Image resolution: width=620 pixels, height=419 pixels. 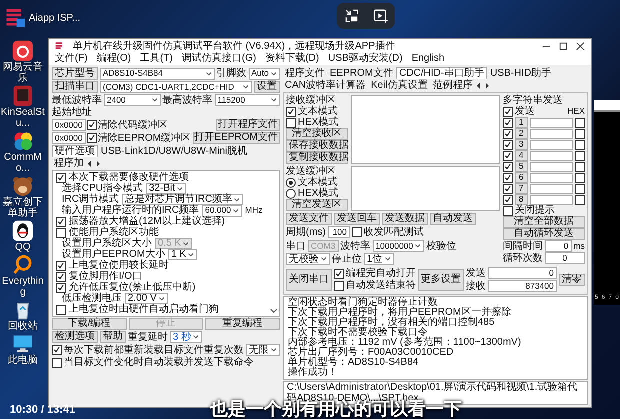 What do you see at coordinates (442, 73) in the screenshot?
I see `tab: CDC/HID-串口助手` at bounding box center [442, 73].